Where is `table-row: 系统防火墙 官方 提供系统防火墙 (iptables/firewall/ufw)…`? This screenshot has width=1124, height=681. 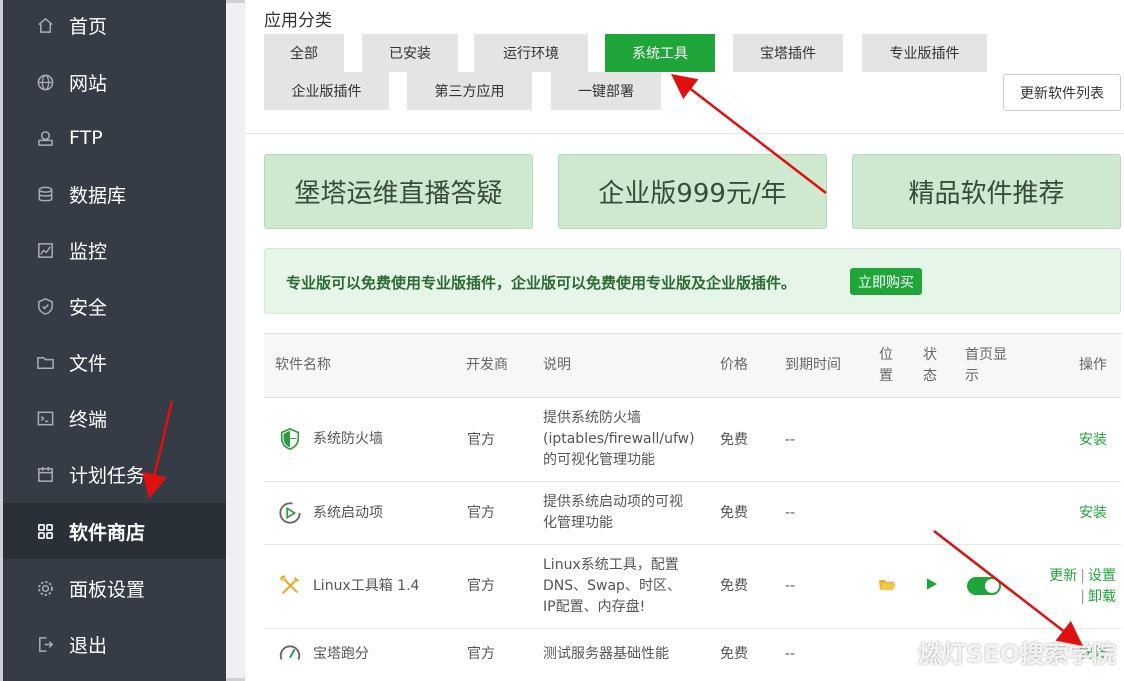
table-row: 系统防火墙 官方 提供系统防火墙 (iptables/firewall/ufw)… is located at coordinates (692, 440).